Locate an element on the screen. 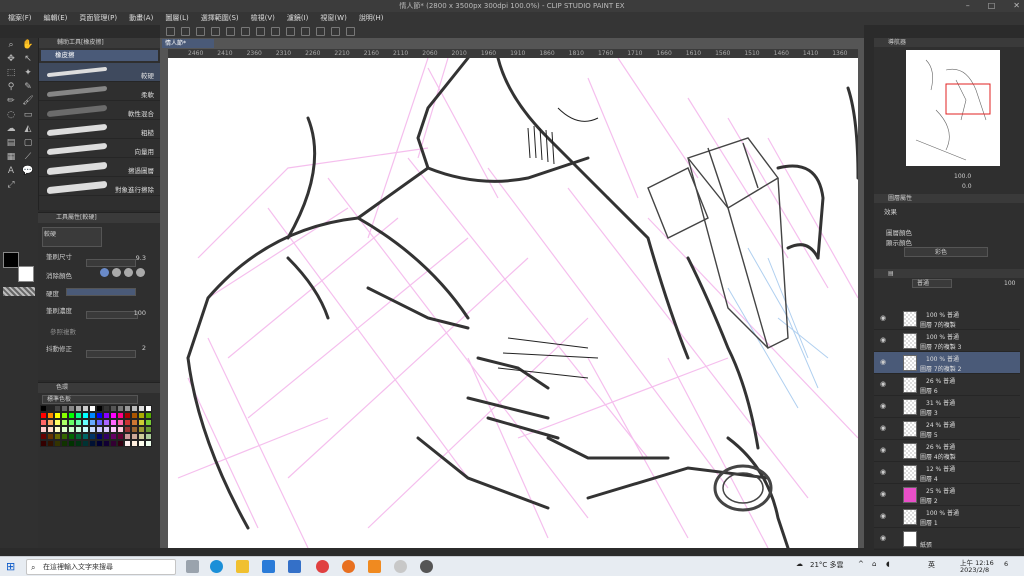 This screenshot has height=576, width=1024. close-icon: ✕ is located at coordinates (1016, 6).